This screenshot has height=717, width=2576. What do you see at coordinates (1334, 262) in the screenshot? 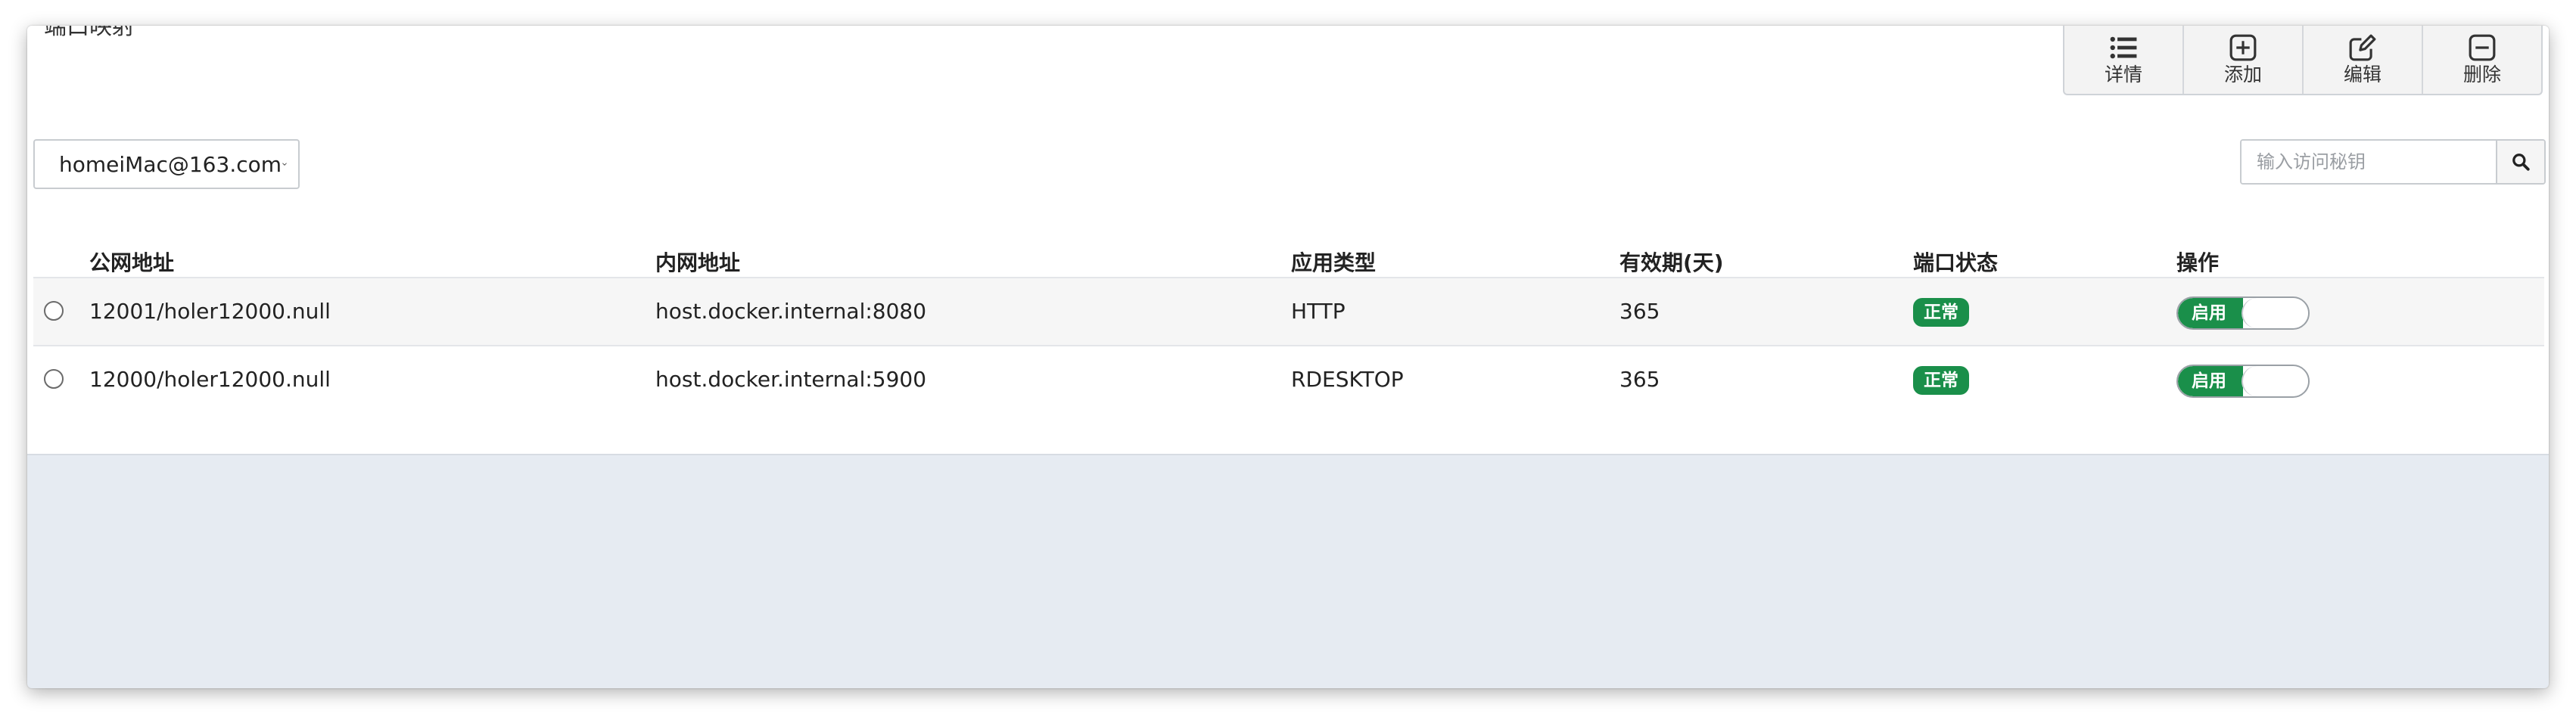
I see `header-app-type: 应用类型` at bounding box center [1334, 262].